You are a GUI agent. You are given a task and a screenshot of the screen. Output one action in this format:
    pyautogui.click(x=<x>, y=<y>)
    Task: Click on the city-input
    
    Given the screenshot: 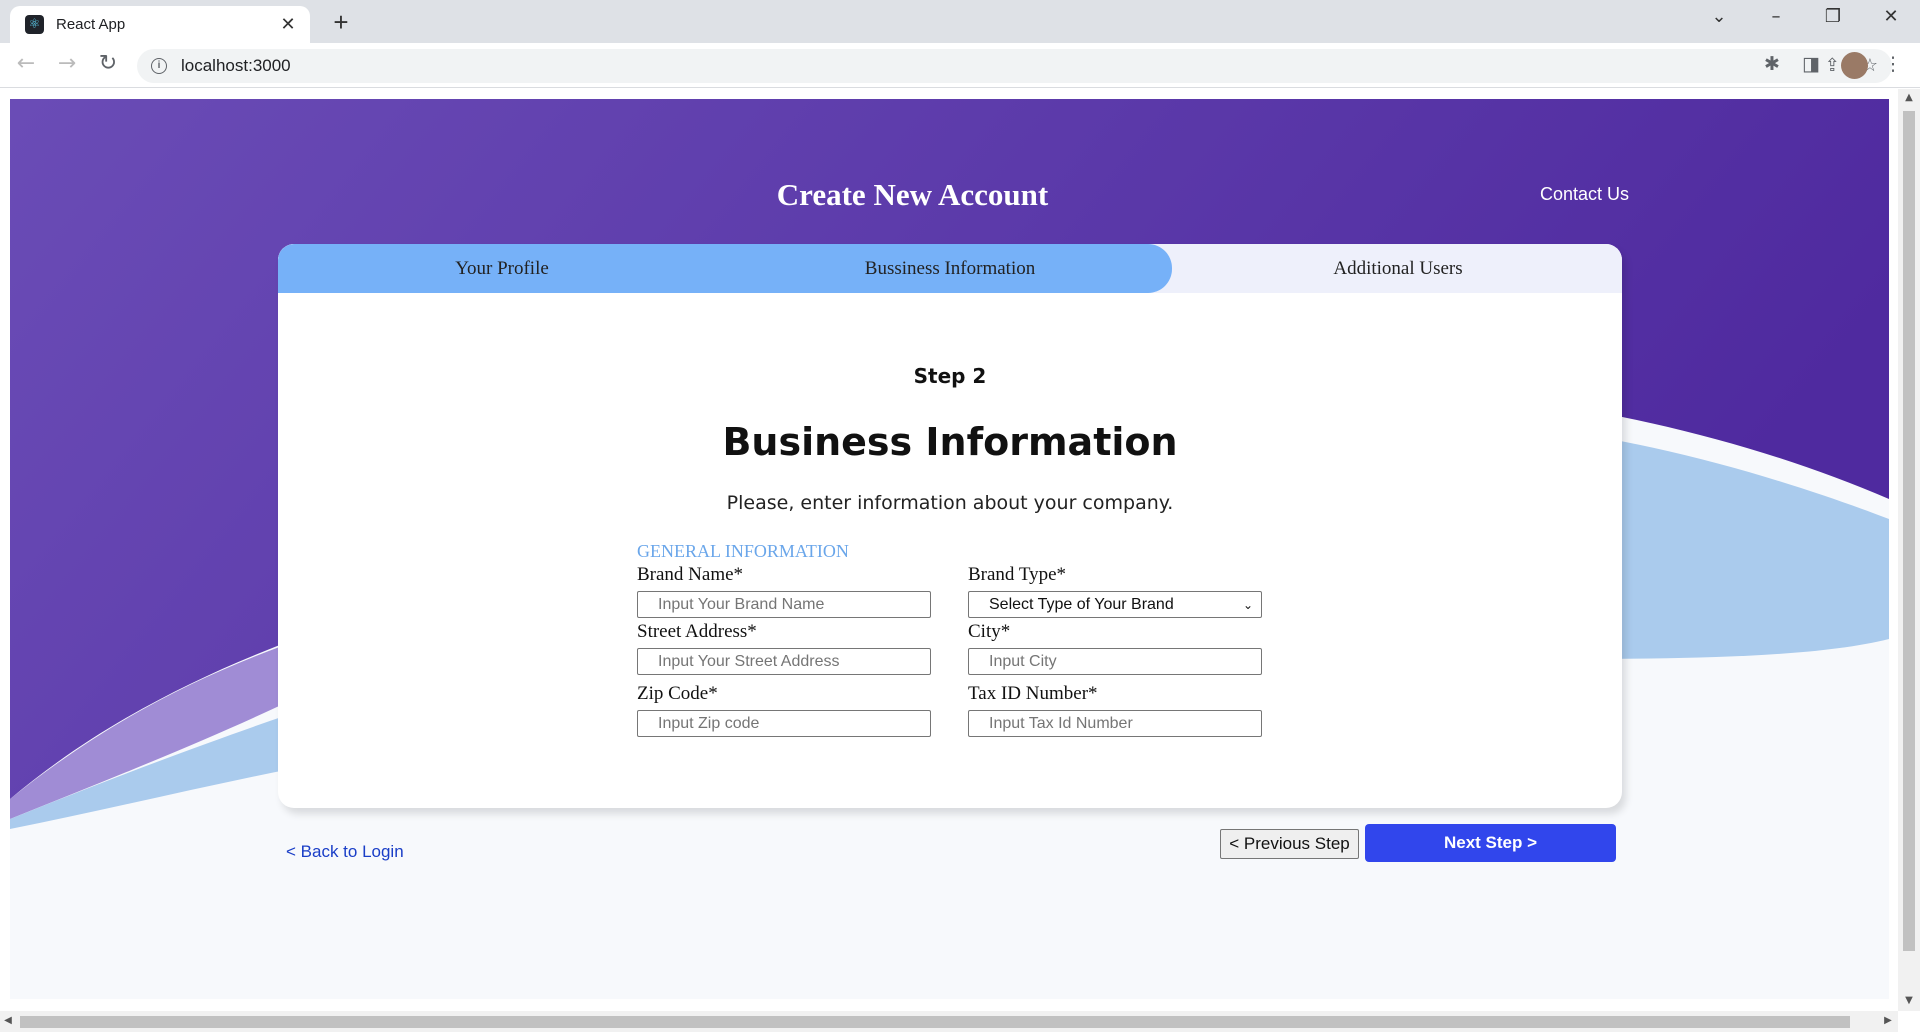 What is the action you would take?
    pyautogui.click(x=1115, y=661)
    